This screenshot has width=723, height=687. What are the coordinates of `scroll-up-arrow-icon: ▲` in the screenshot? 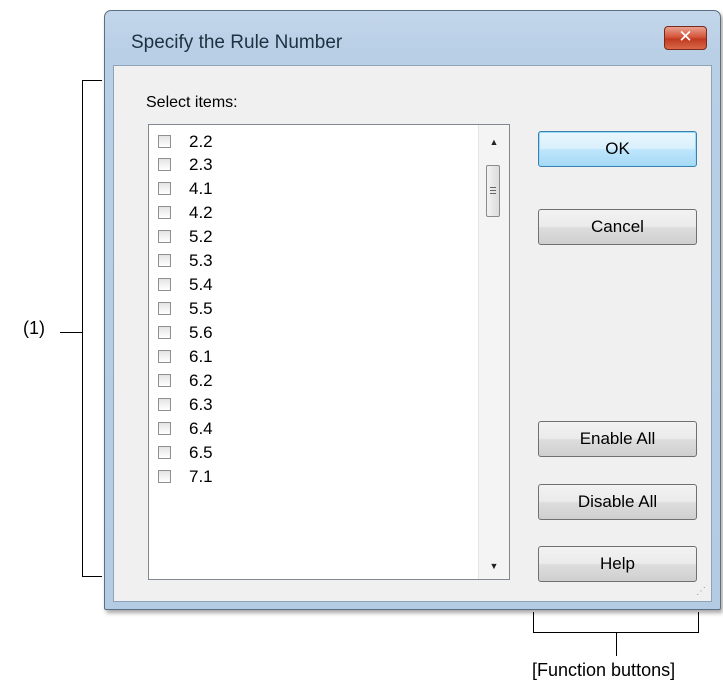 It's located at (494, 142).